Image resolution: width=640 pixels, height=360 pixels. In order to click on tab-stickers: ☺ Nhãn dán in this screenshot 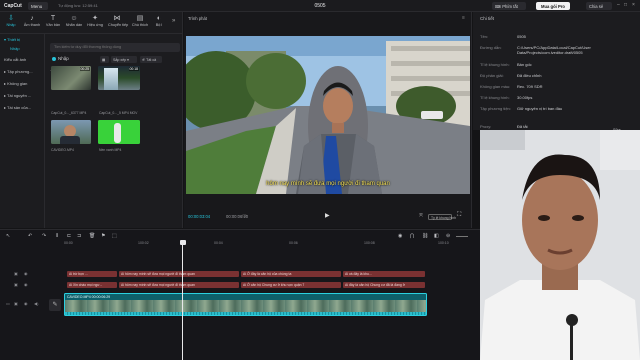, I will do `click(74, 20)`.